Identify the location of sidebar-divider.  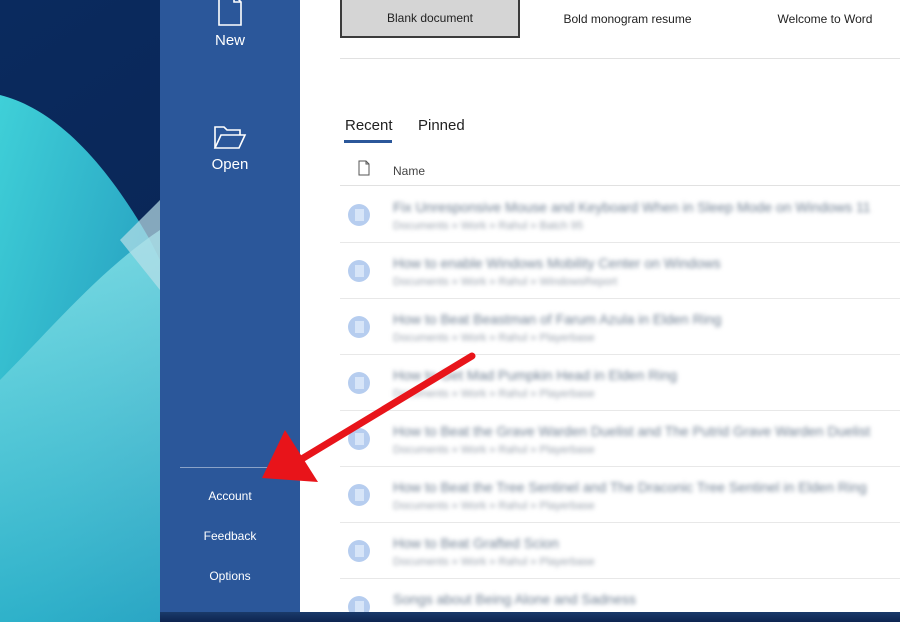
(230, 467).